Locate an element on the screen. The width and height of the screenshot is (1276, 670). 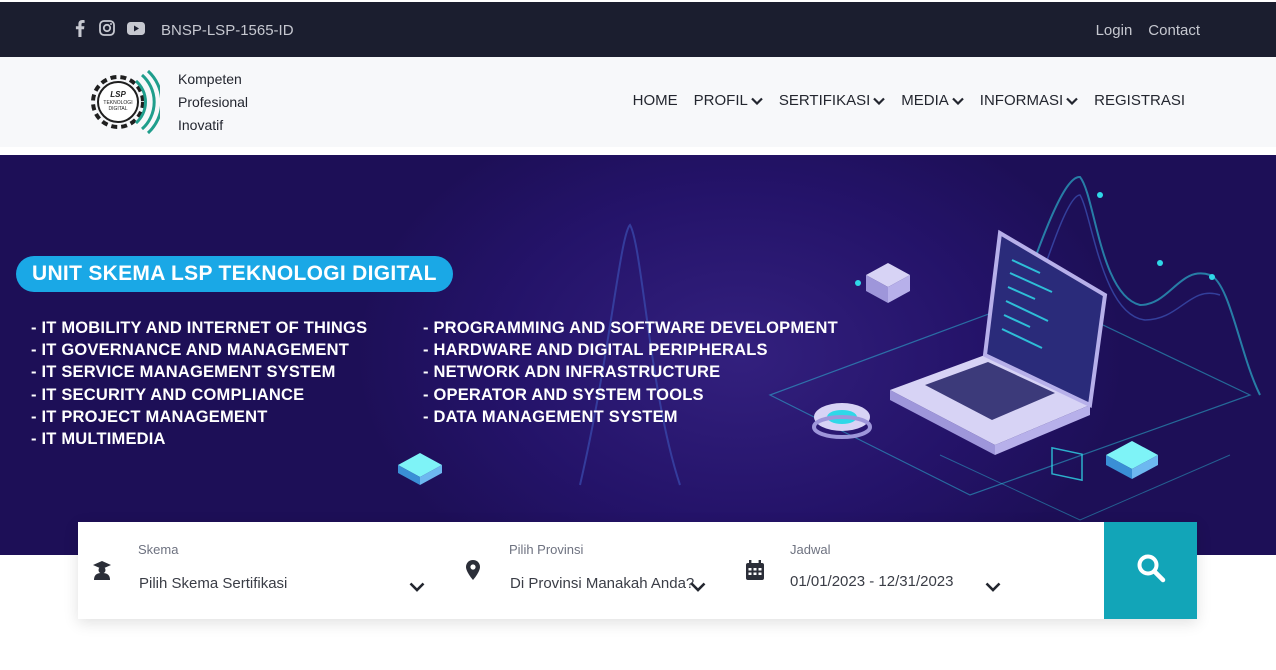
nav-label: PROFIL is located at coordinates (720, 100).